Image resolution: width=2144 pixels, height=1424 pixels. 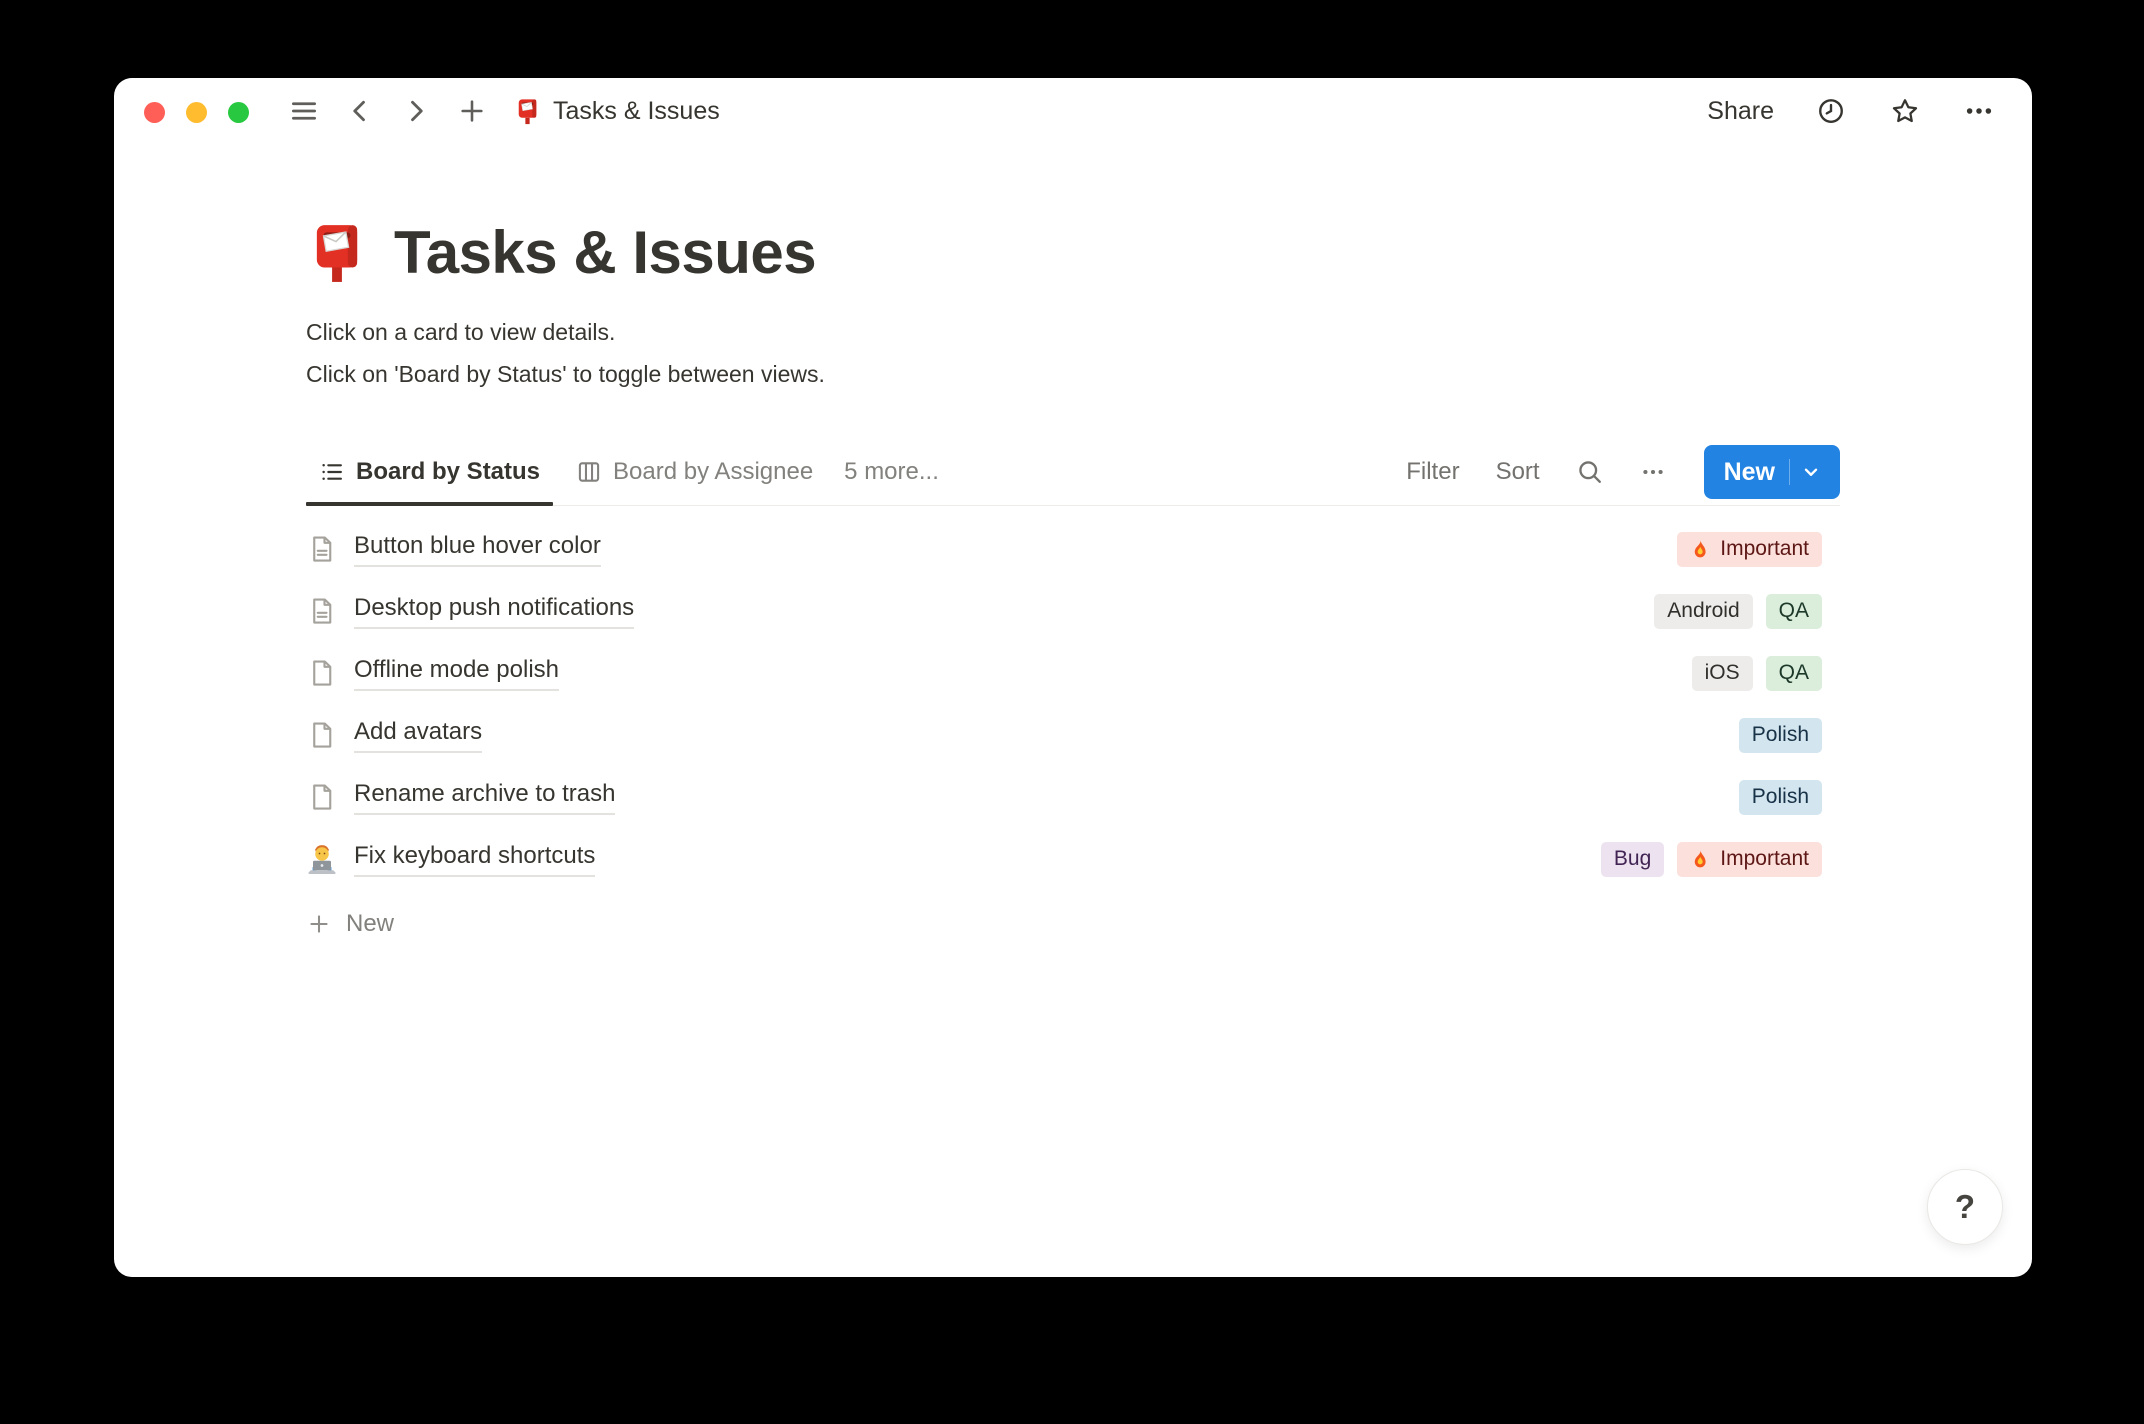 What do you see at coordinates (360, 111) in the screenshot?
I see `back-icon` at bounding box center [360, 111].